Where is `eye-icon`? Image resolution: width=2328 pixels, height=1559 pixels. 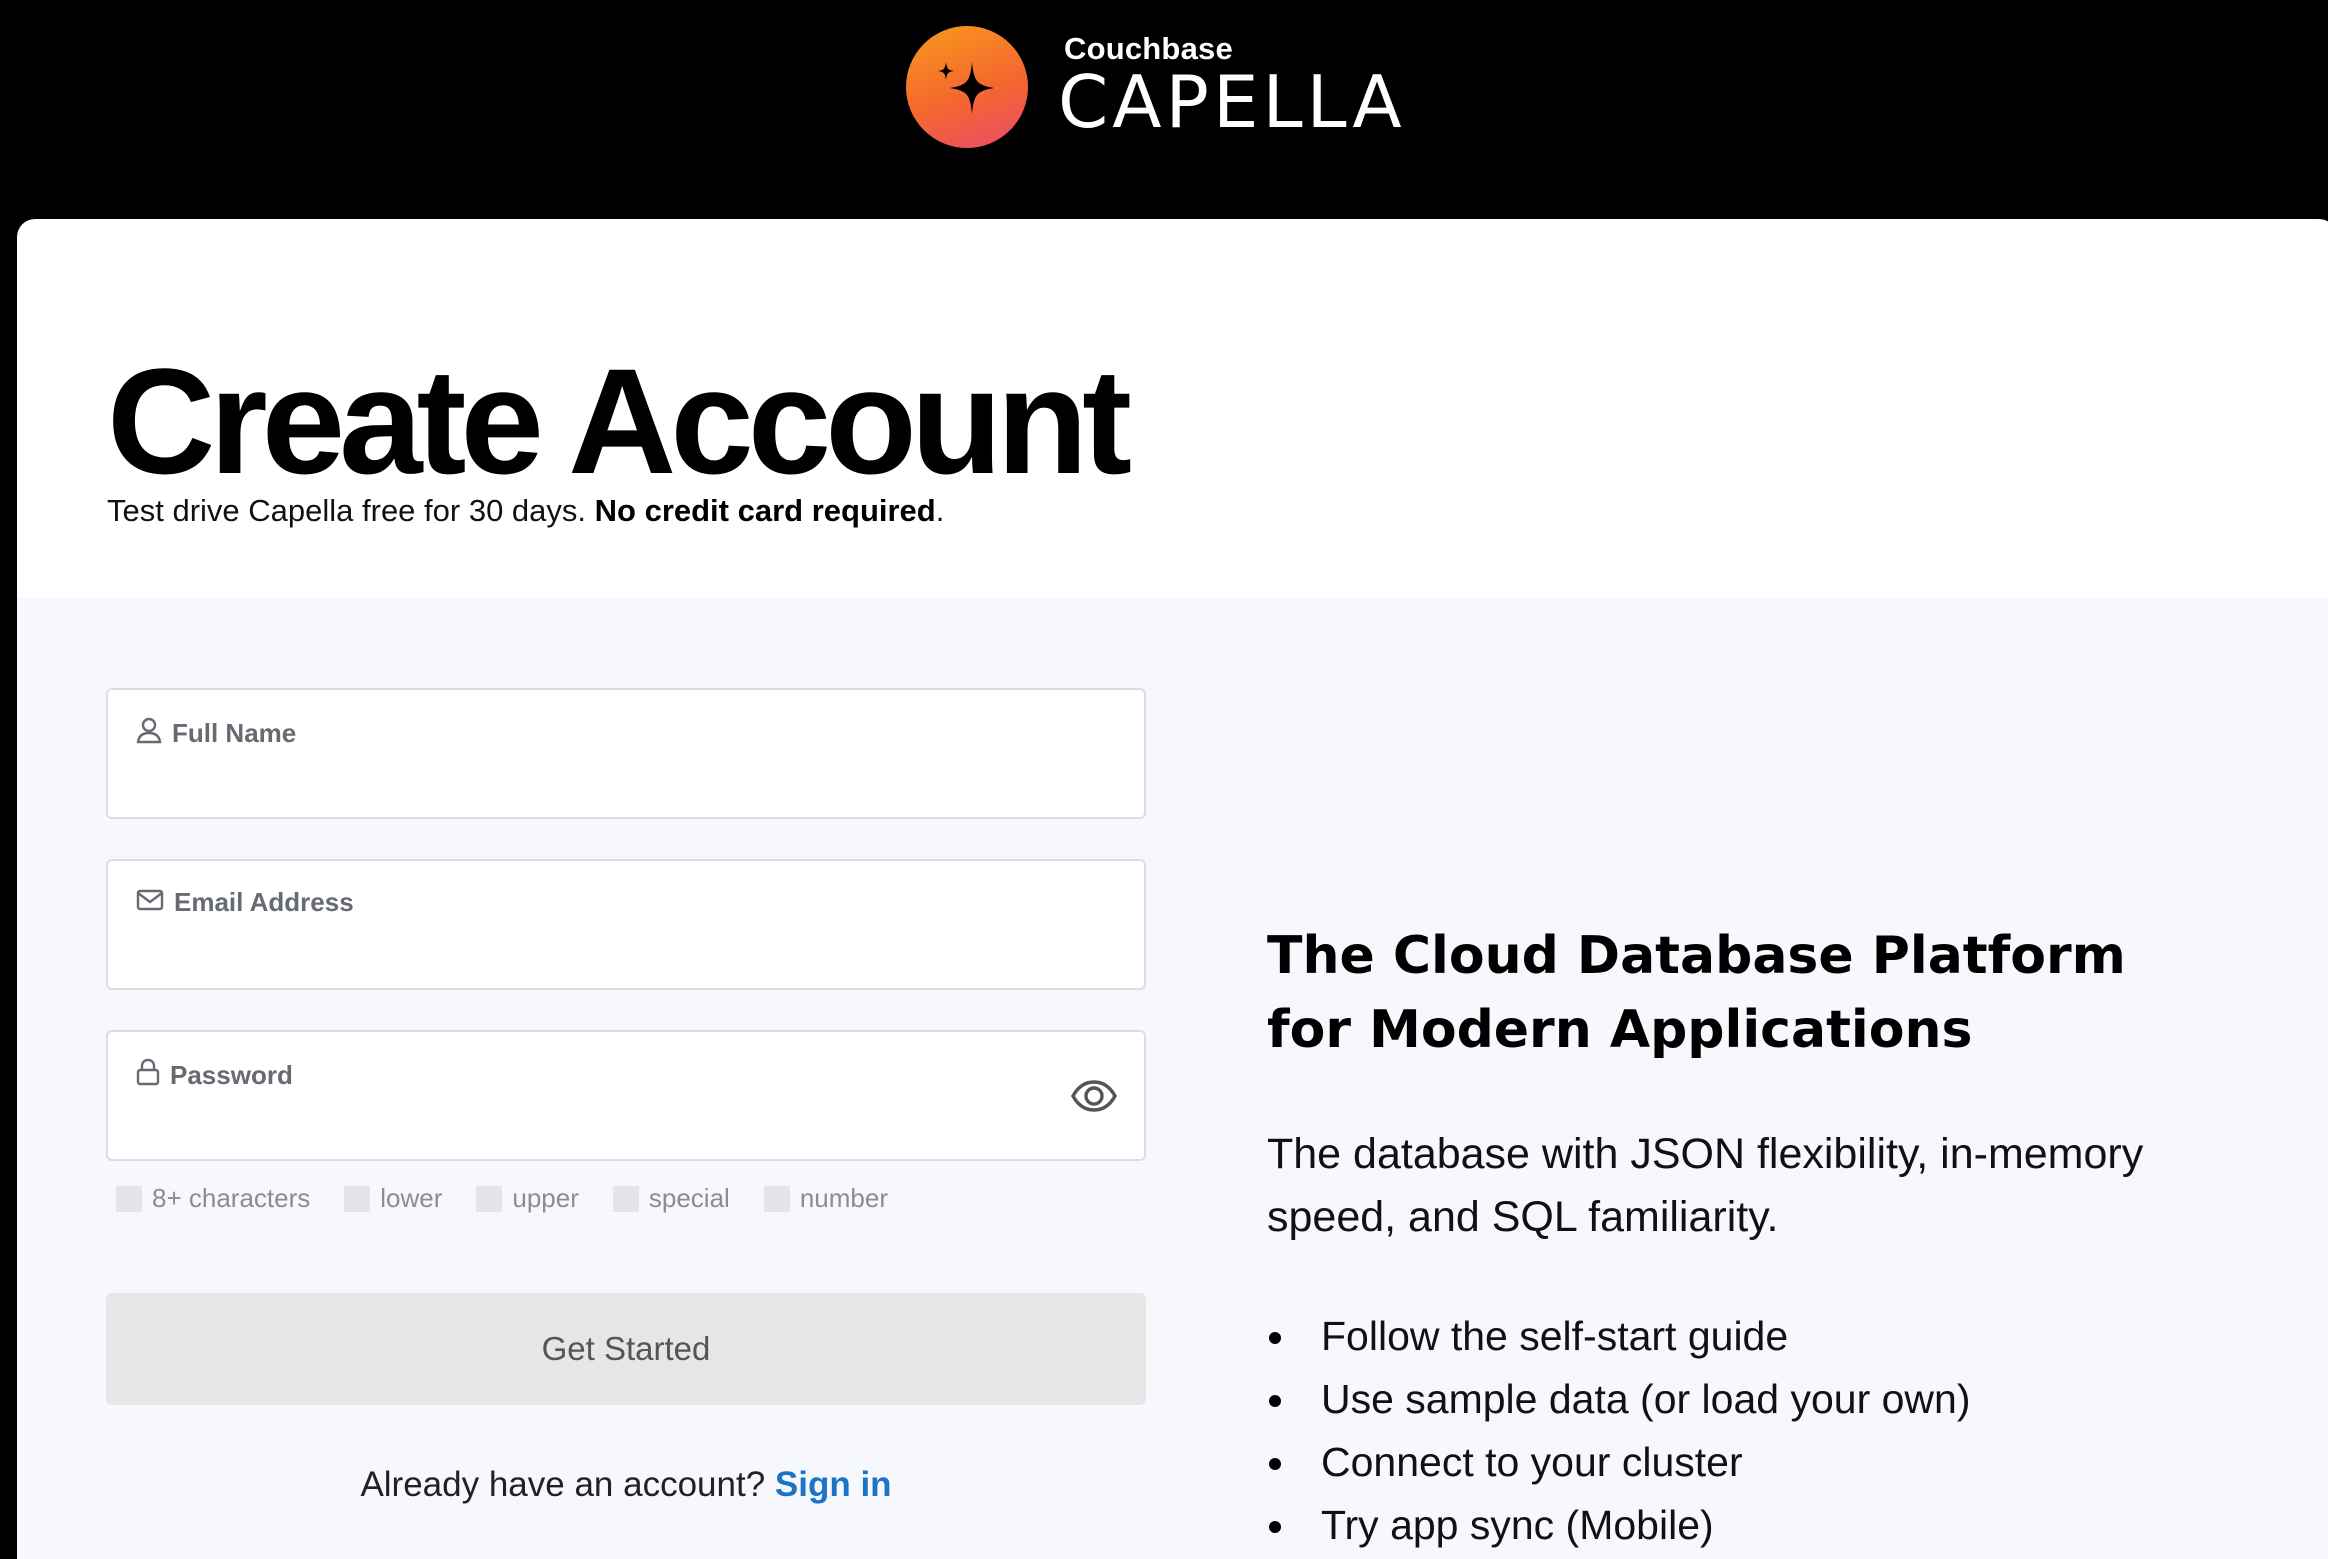 eye-icon is located at coordinates (1094, 1096).